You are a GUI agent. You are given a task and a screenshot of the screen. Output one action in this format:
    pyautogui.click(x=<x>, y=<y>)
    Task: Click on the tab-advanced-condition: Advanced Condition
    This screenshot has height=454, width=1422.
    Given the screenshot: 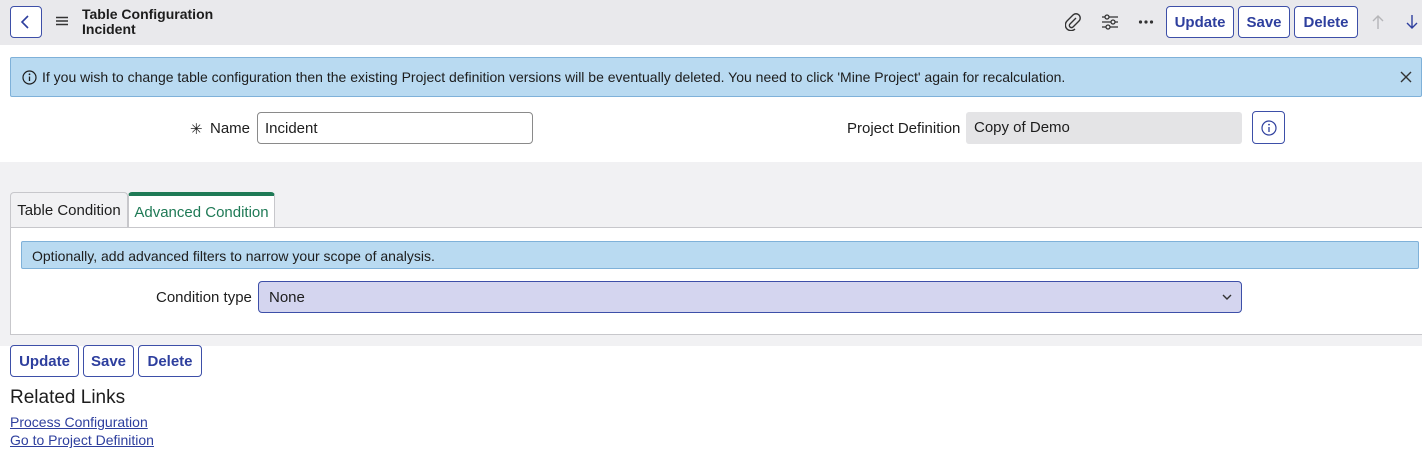 What is the action you would take?
    pyautogui.click(x=201, y=210)
    